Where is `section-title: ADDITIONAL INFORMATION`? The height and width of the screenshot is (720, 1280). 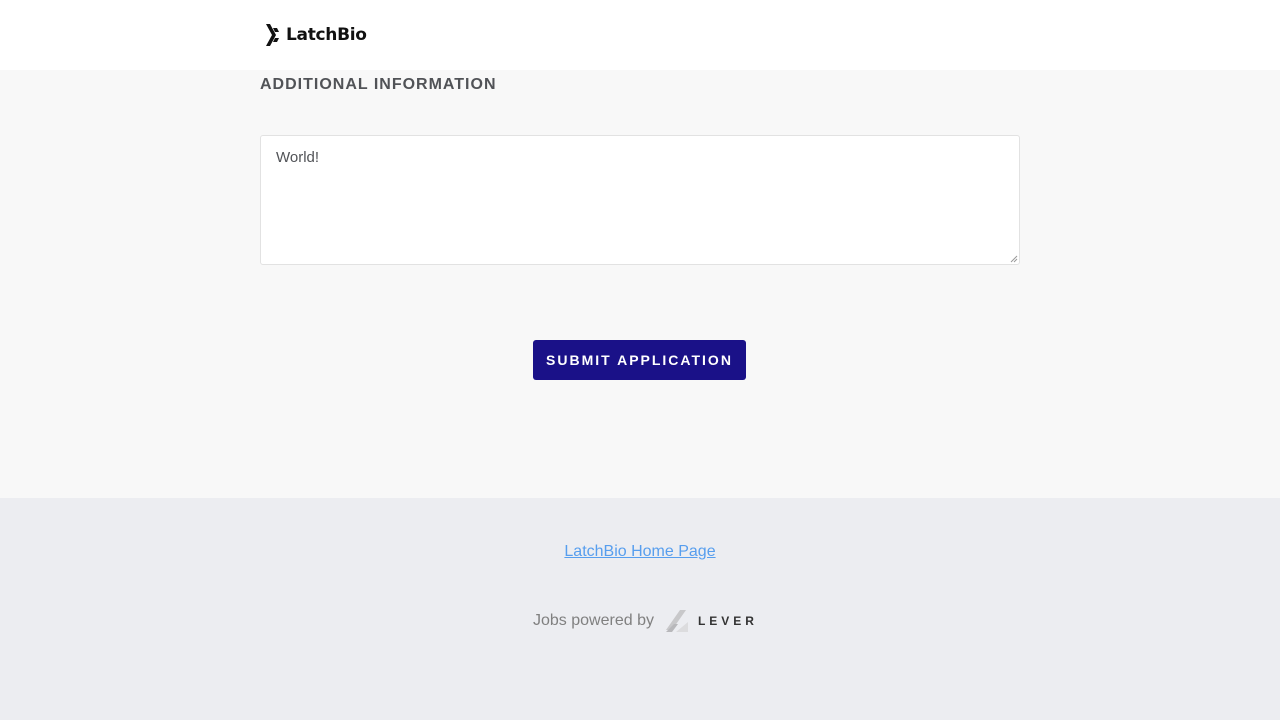 section-title: ADDITIONAL INFORMATION is located at coordinates (378, 84).